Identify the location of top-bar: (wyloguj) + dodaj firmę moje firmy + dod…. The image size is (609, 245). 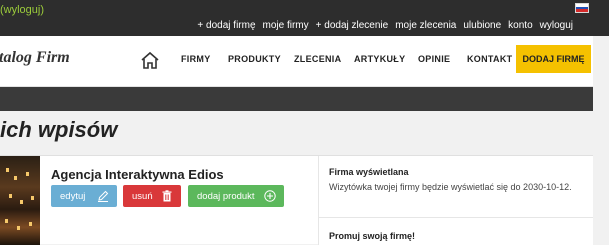
(304, 18).